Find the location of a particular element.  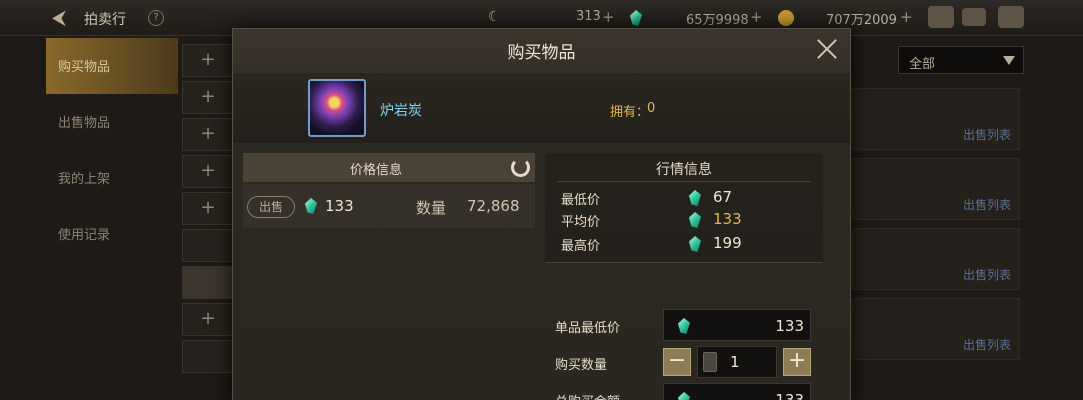

market-label: 最高价 is located at coordinates (581, 246).